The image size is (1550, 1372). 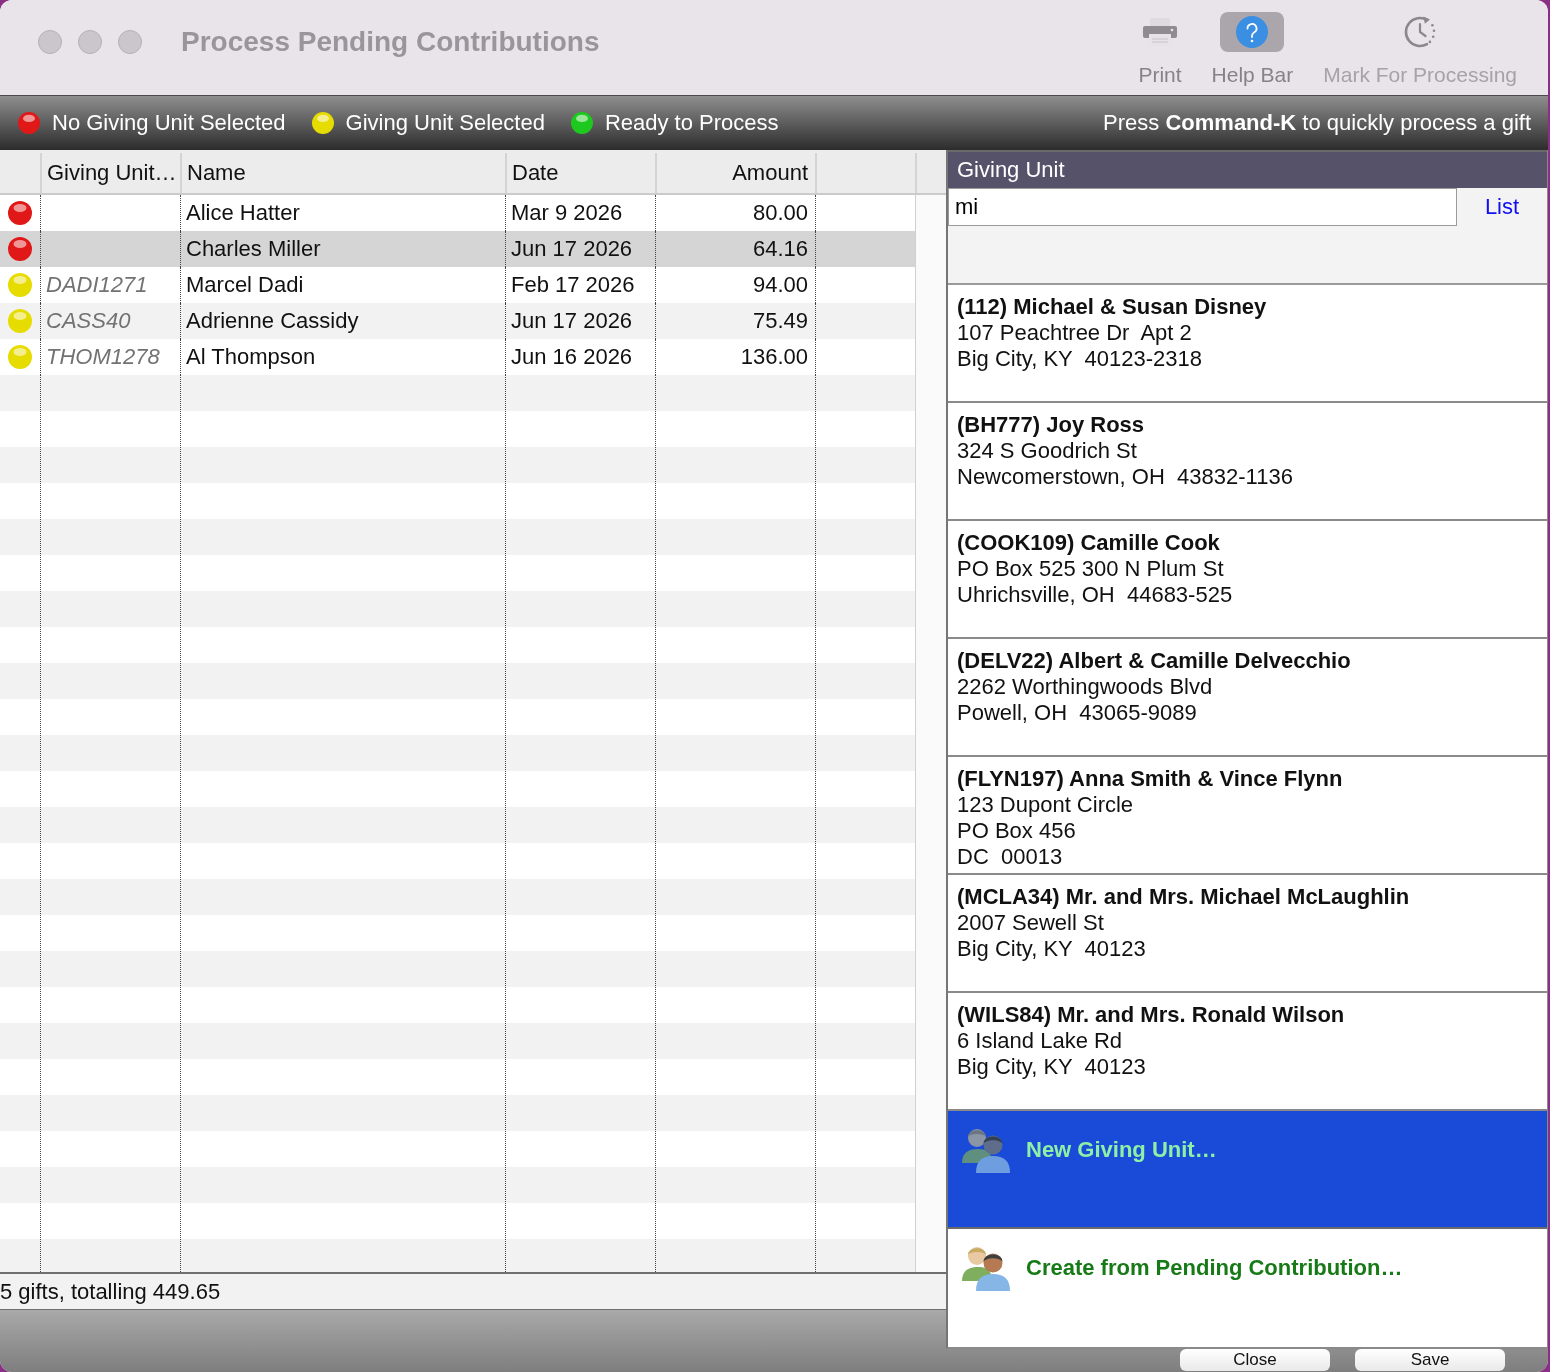 I want to click on result-title: (MCLA34) Mr. and Mrs. Michael McLaughlin, so click(x=1183, y=897).